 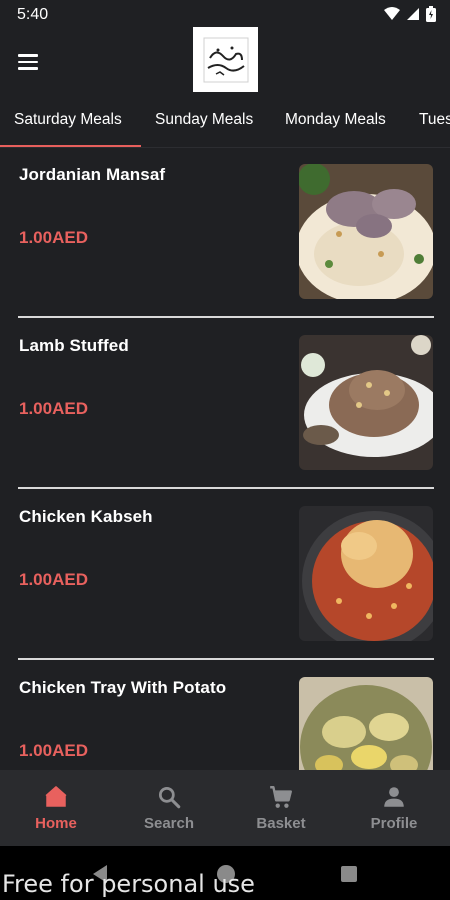 What do you see at coordinates (431, 14) in the screenshot?
I see `battery-icon` at bounding box center [431, 14].